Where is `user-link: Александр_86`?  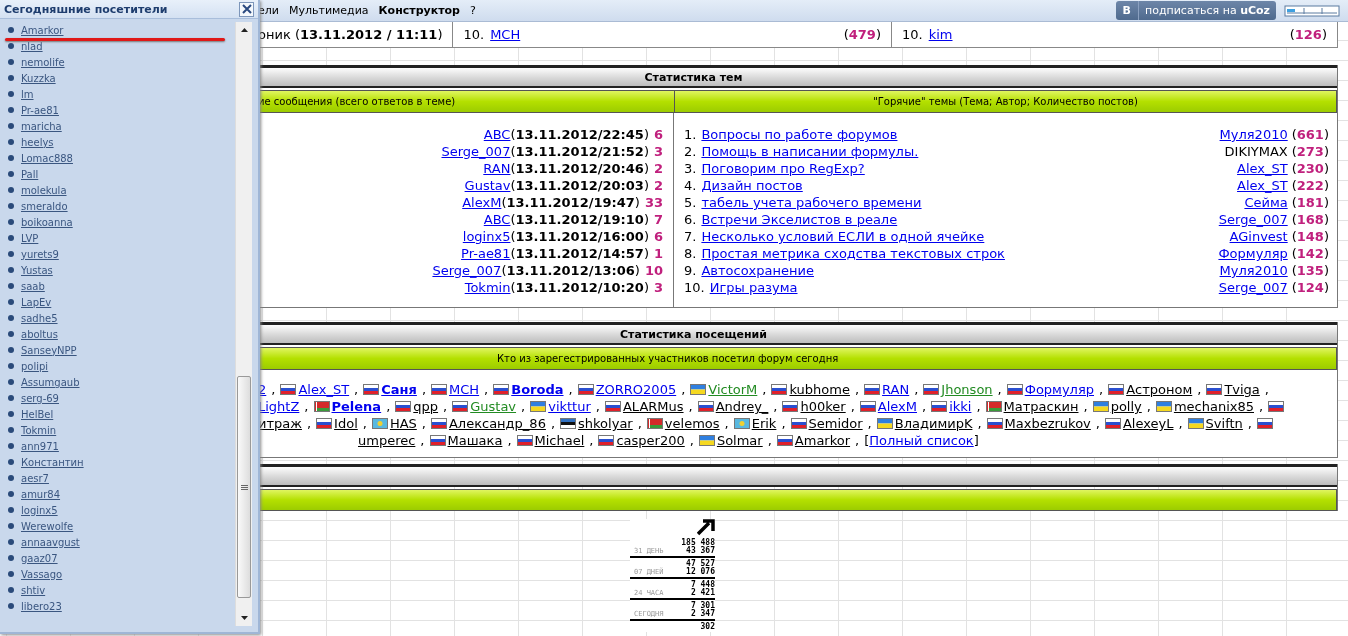 user-link: Александр_86 is located at coordinates (488, 423).